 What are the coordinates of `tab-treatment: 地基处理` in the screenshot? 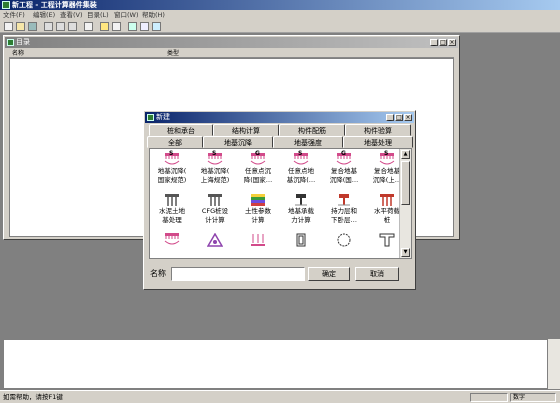 It's located at (378, 142).